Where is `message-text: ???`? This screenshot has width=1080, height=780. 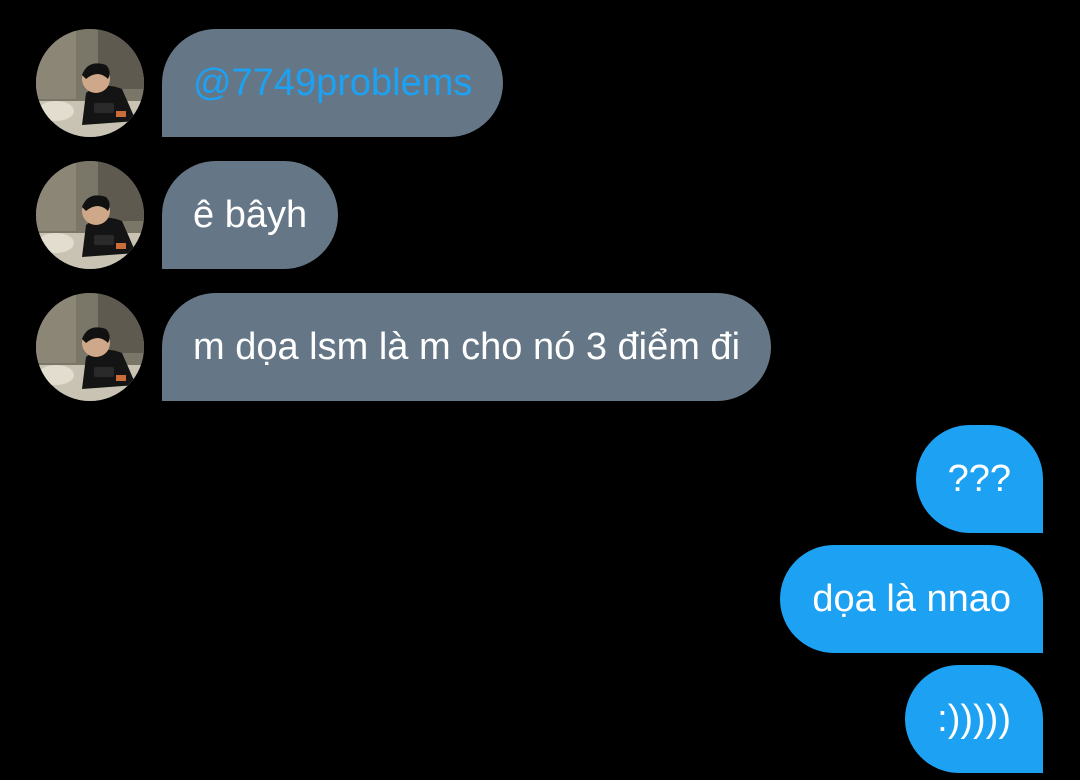 message-text: ??? is located at coordinates (979, 479).